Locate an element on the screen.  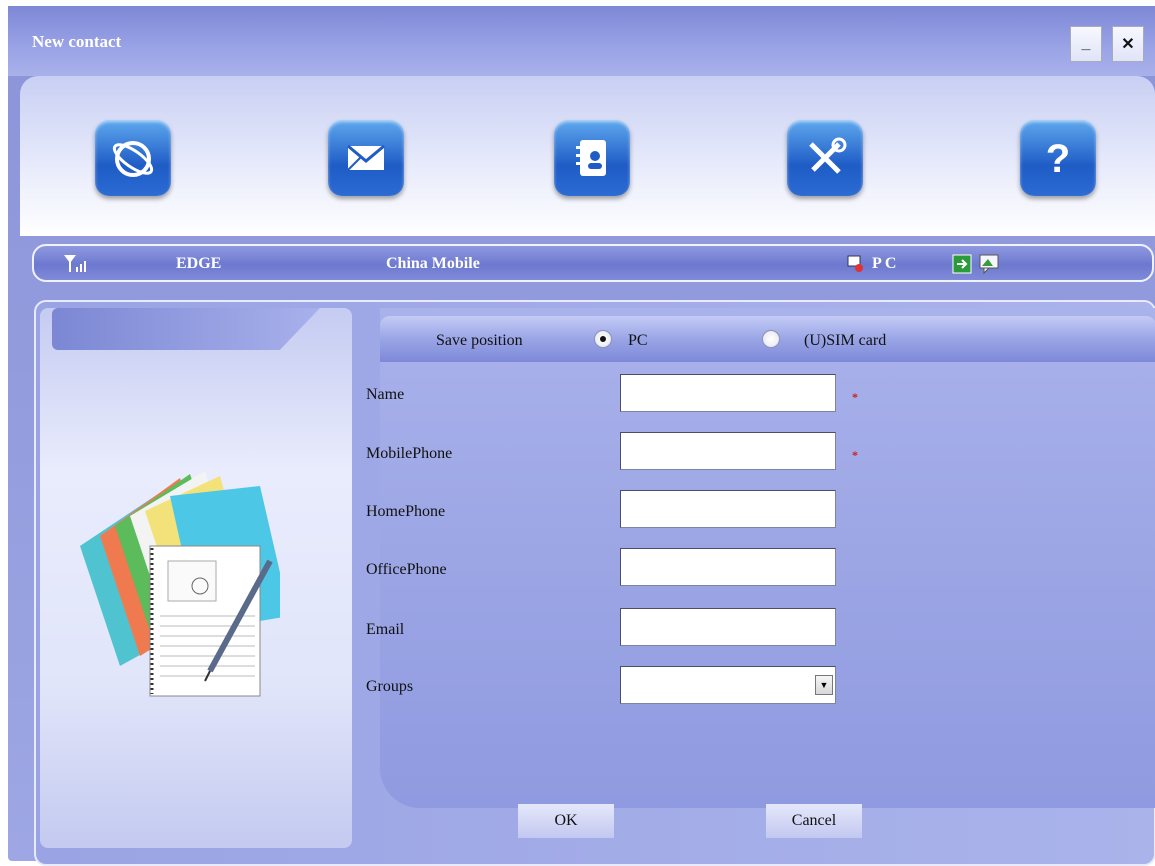
name-field is located at coordinates (728, 393).